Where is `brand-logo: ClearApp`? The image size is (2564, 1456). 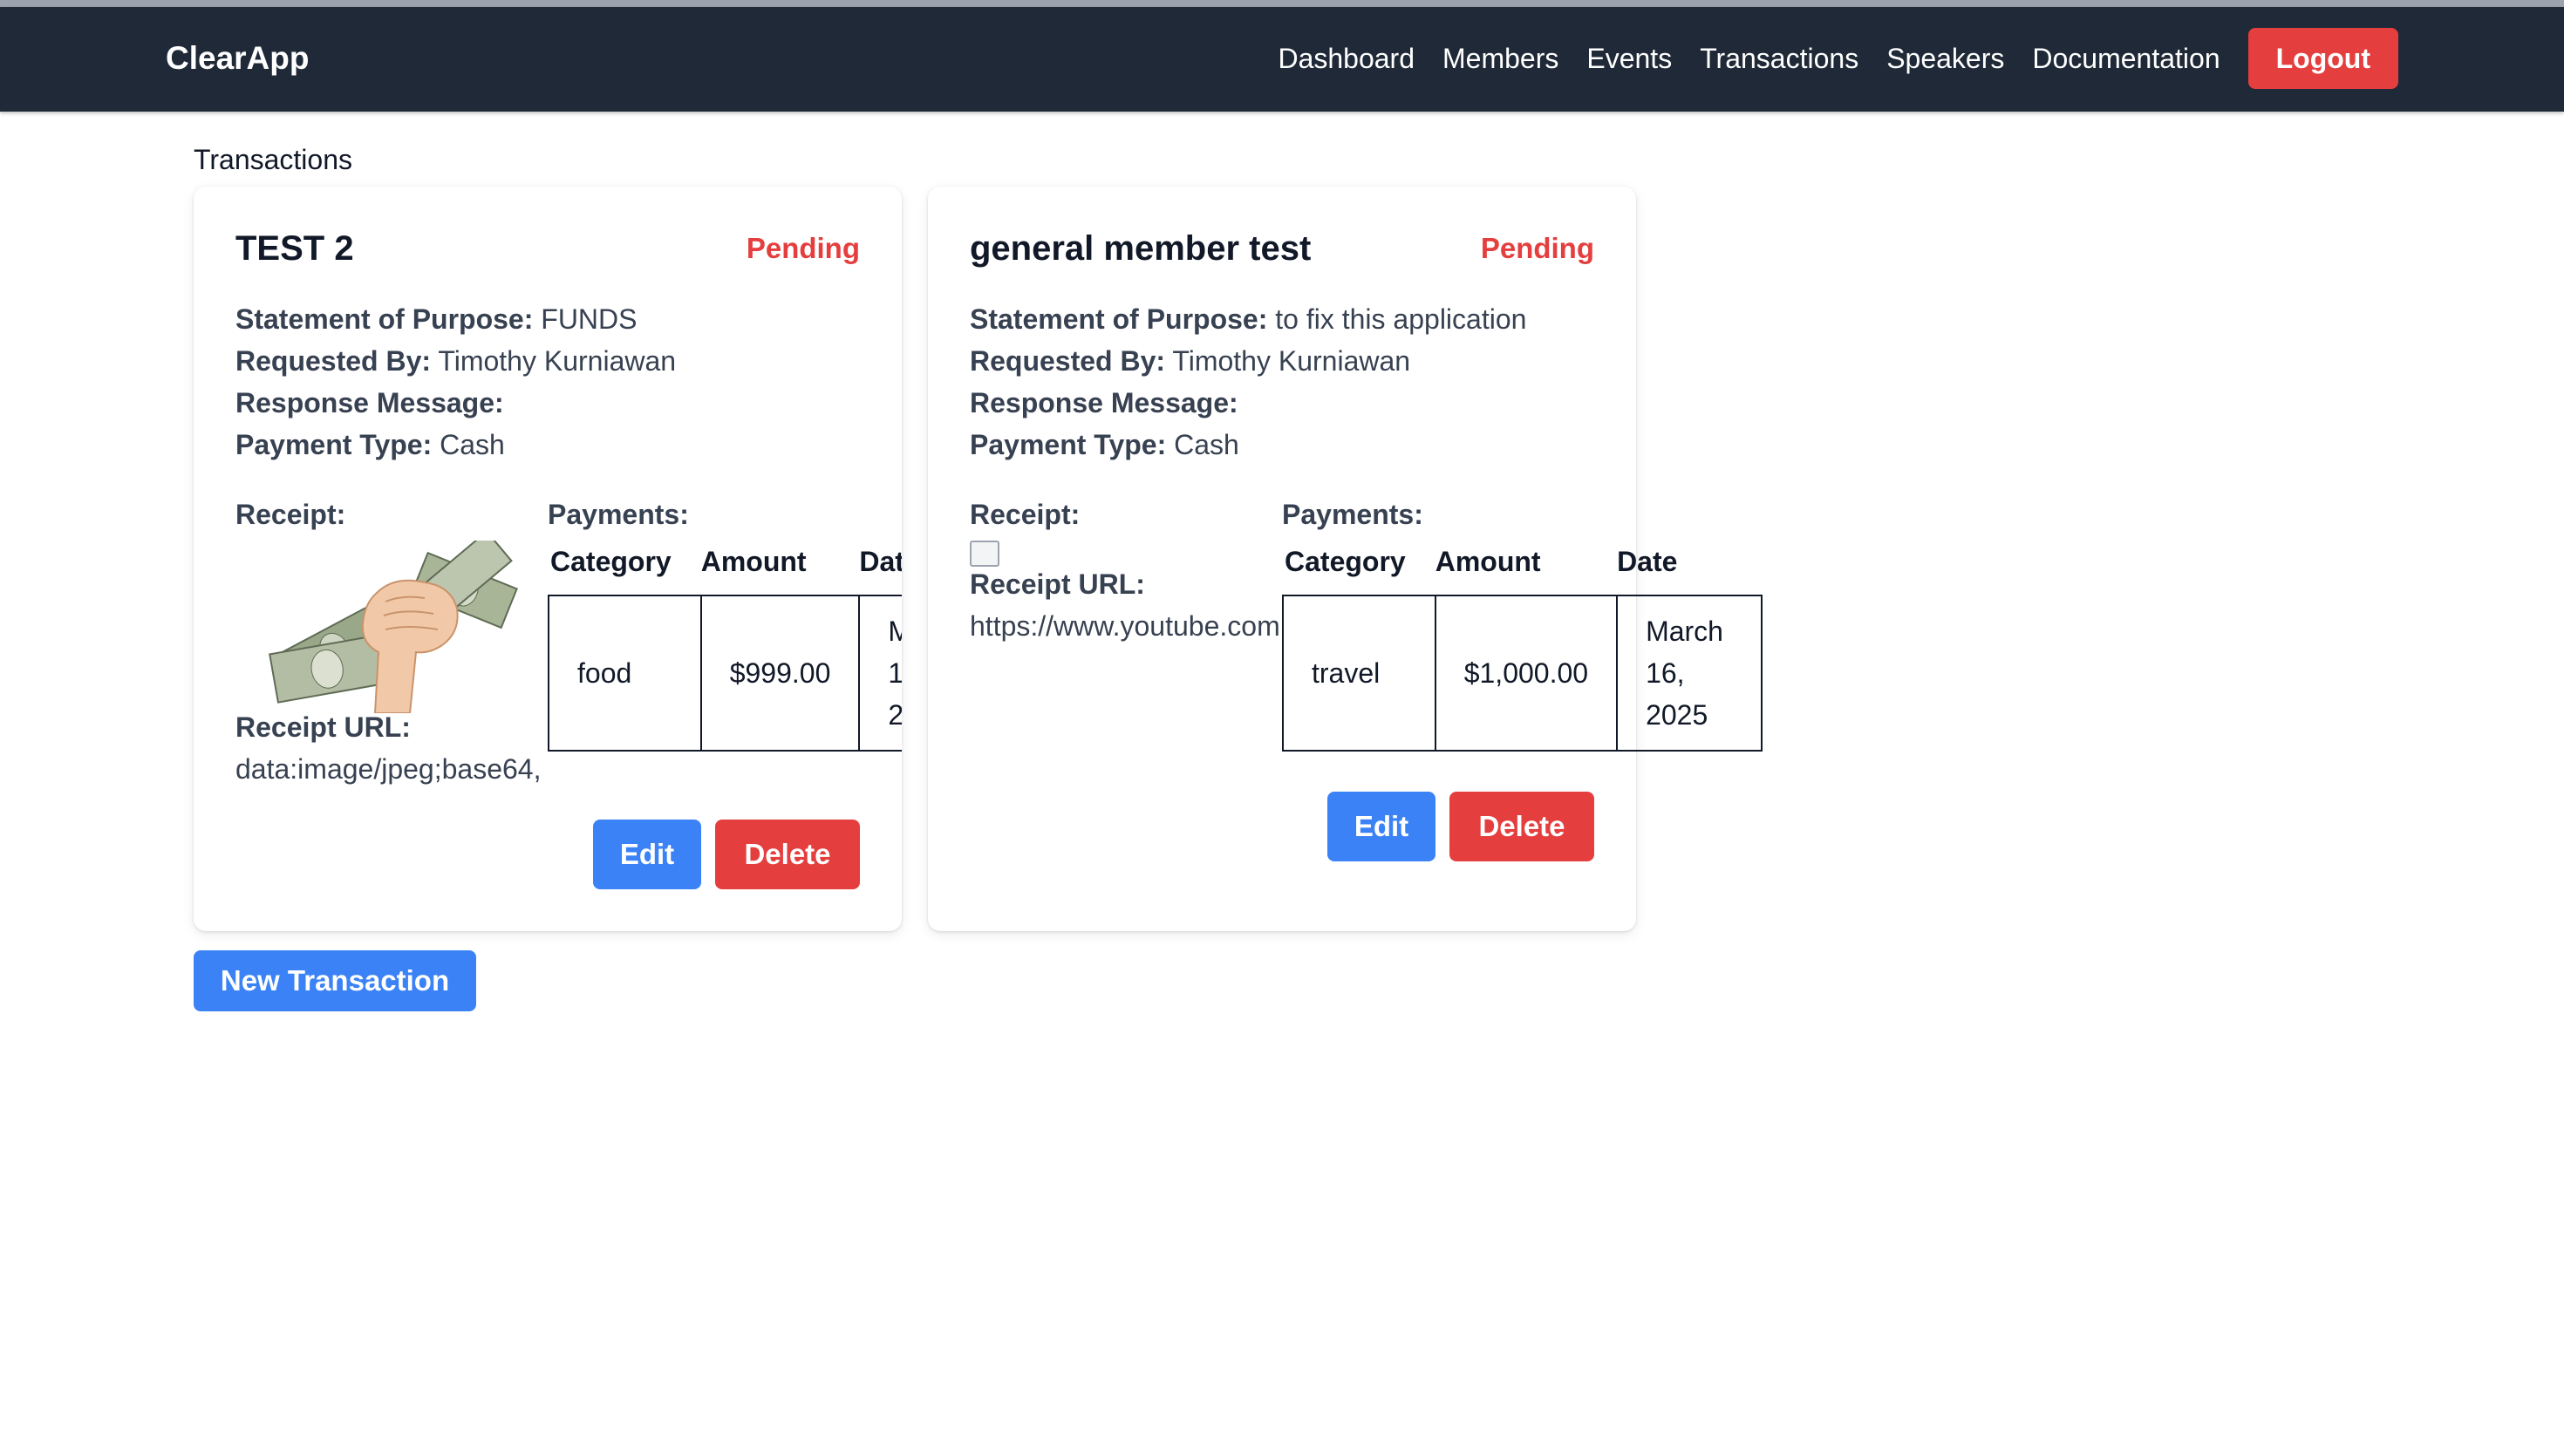
brand-logo: ClearApp is located at coordinates (237, 58).